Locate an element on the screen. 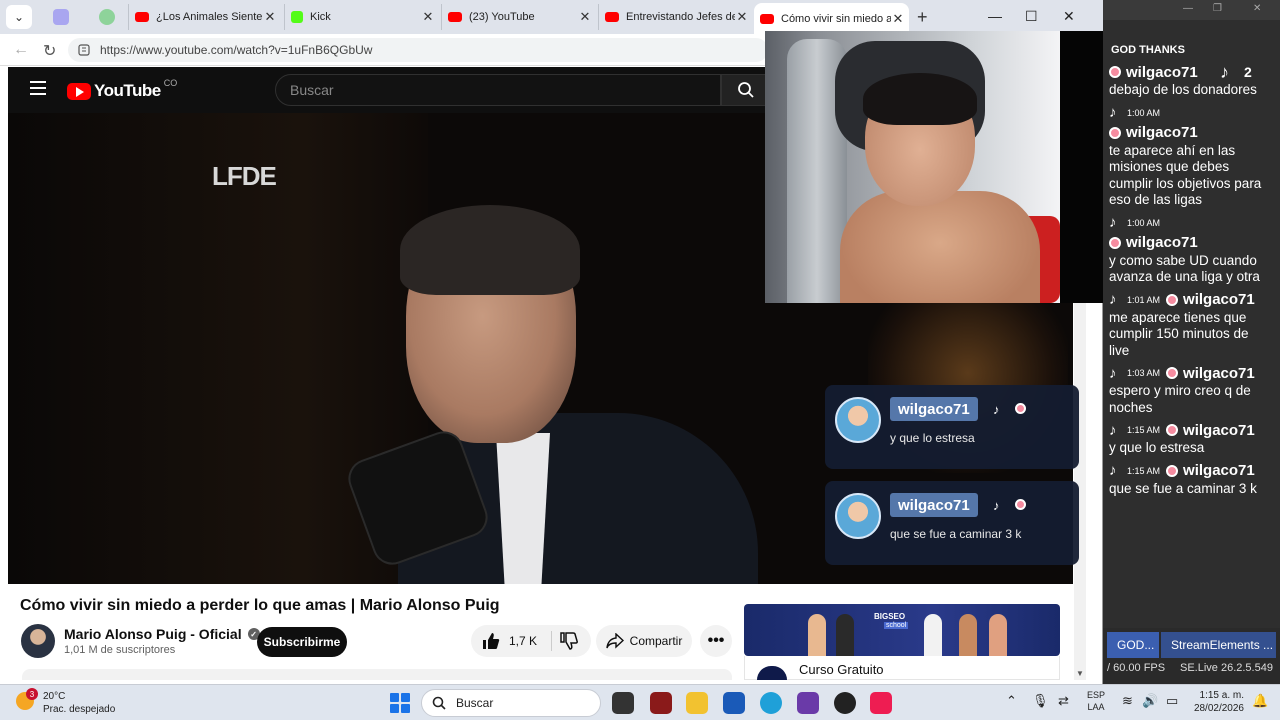 The height and width of the screenshot is (720, 1280). tab-3: (23) YouTube ✕ is located at coordinates (518, 17).